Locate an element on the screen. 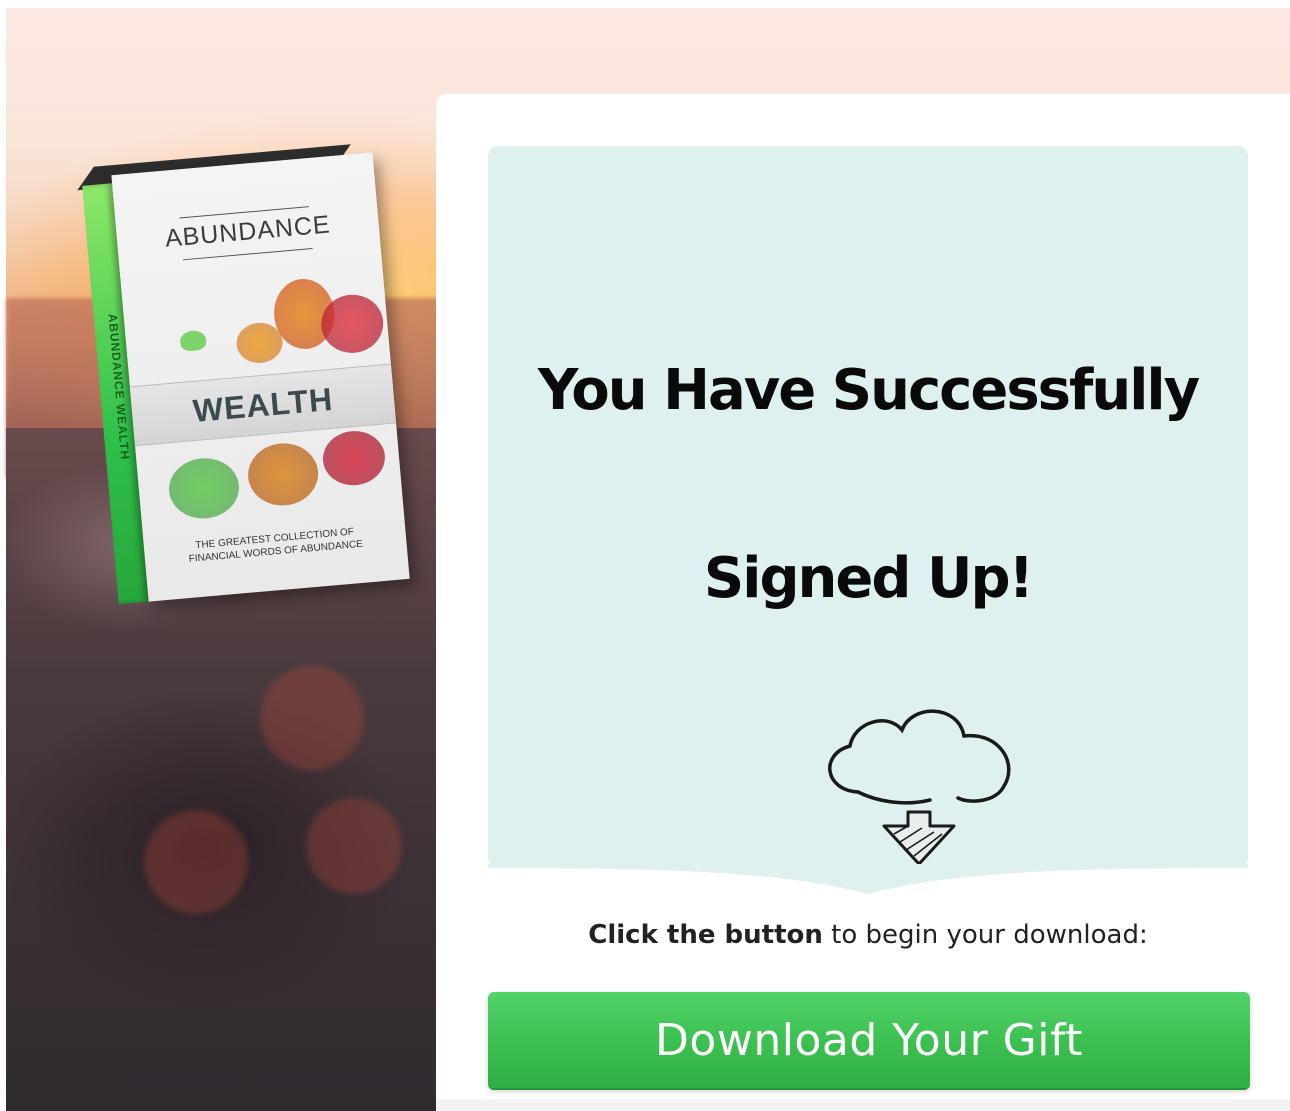 This screenshot has width=1290, height=1111. download-gift-button: Download Your Gift is located at coordinates (869, 1040).